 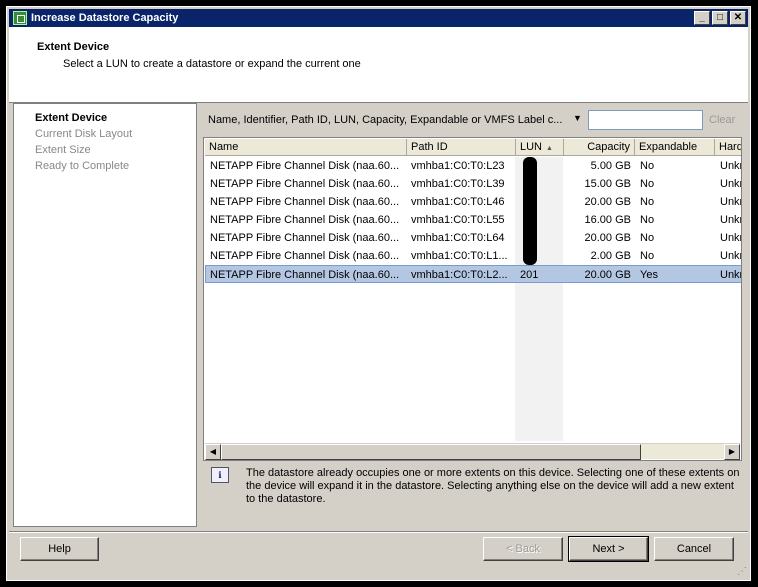 What do you see at coordinates (529, 275) in the screenshot?
I see `cell-lun: 201` at bounding box center [529, 275].